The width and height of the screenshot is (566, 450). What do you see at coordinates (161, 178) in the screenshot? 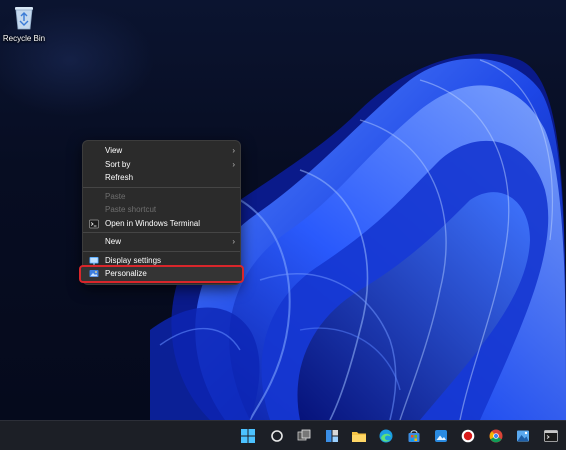
I see `menu-item-refresh: Refresh` at bounding box center [161, 178].